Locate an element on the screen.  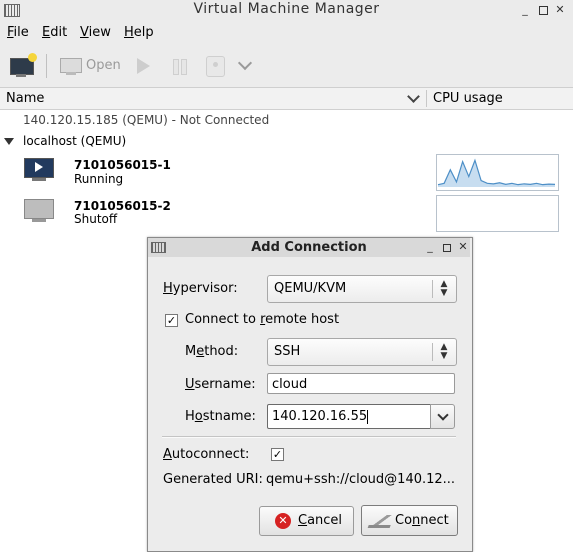
vm-running-icon is located at coordinates (39, 170).